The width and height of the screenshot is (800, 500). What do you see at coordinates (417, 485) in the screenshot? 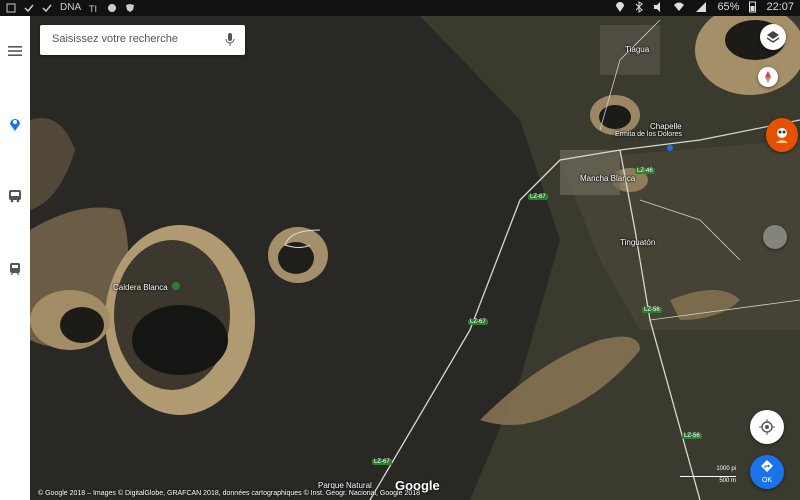
I see `google-logo: Google` at bounding box center [417, 485].